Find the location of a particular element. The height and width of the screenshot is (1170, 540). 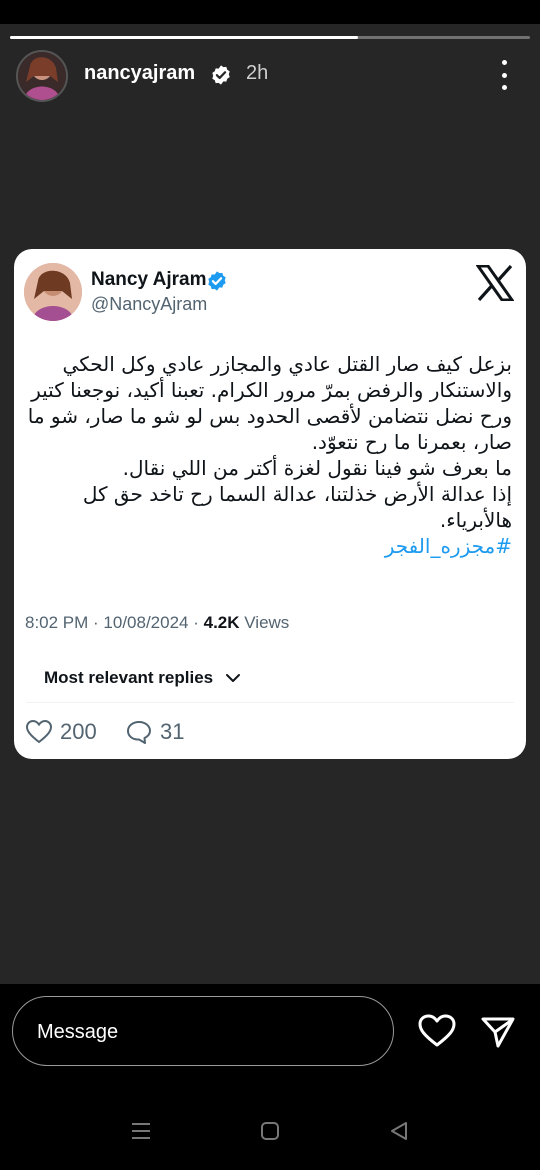

x-logo-icon is located at coordinates (495, 285).